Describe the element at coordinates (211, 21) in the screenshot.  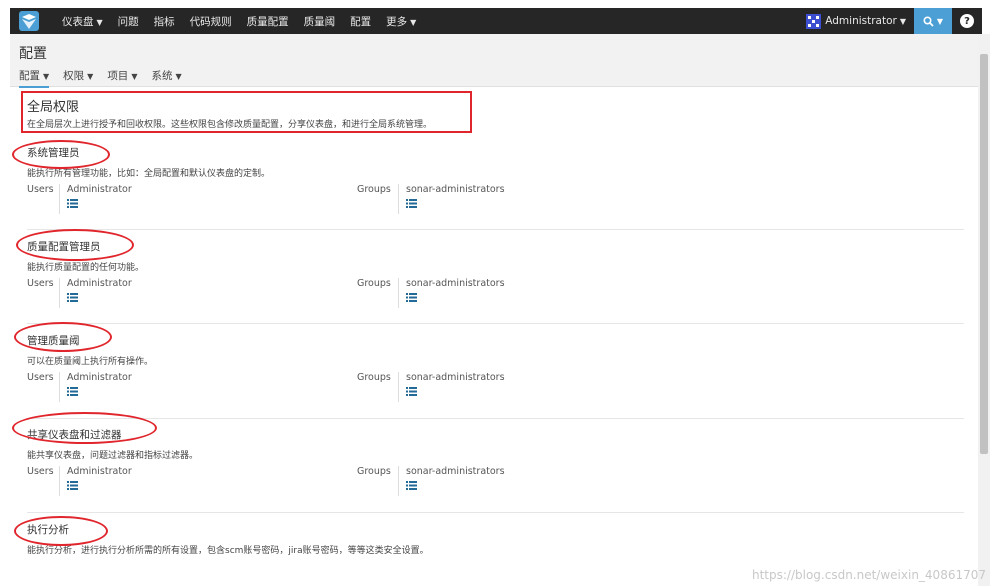
I see `nav-rules: 代码规则` at that location.